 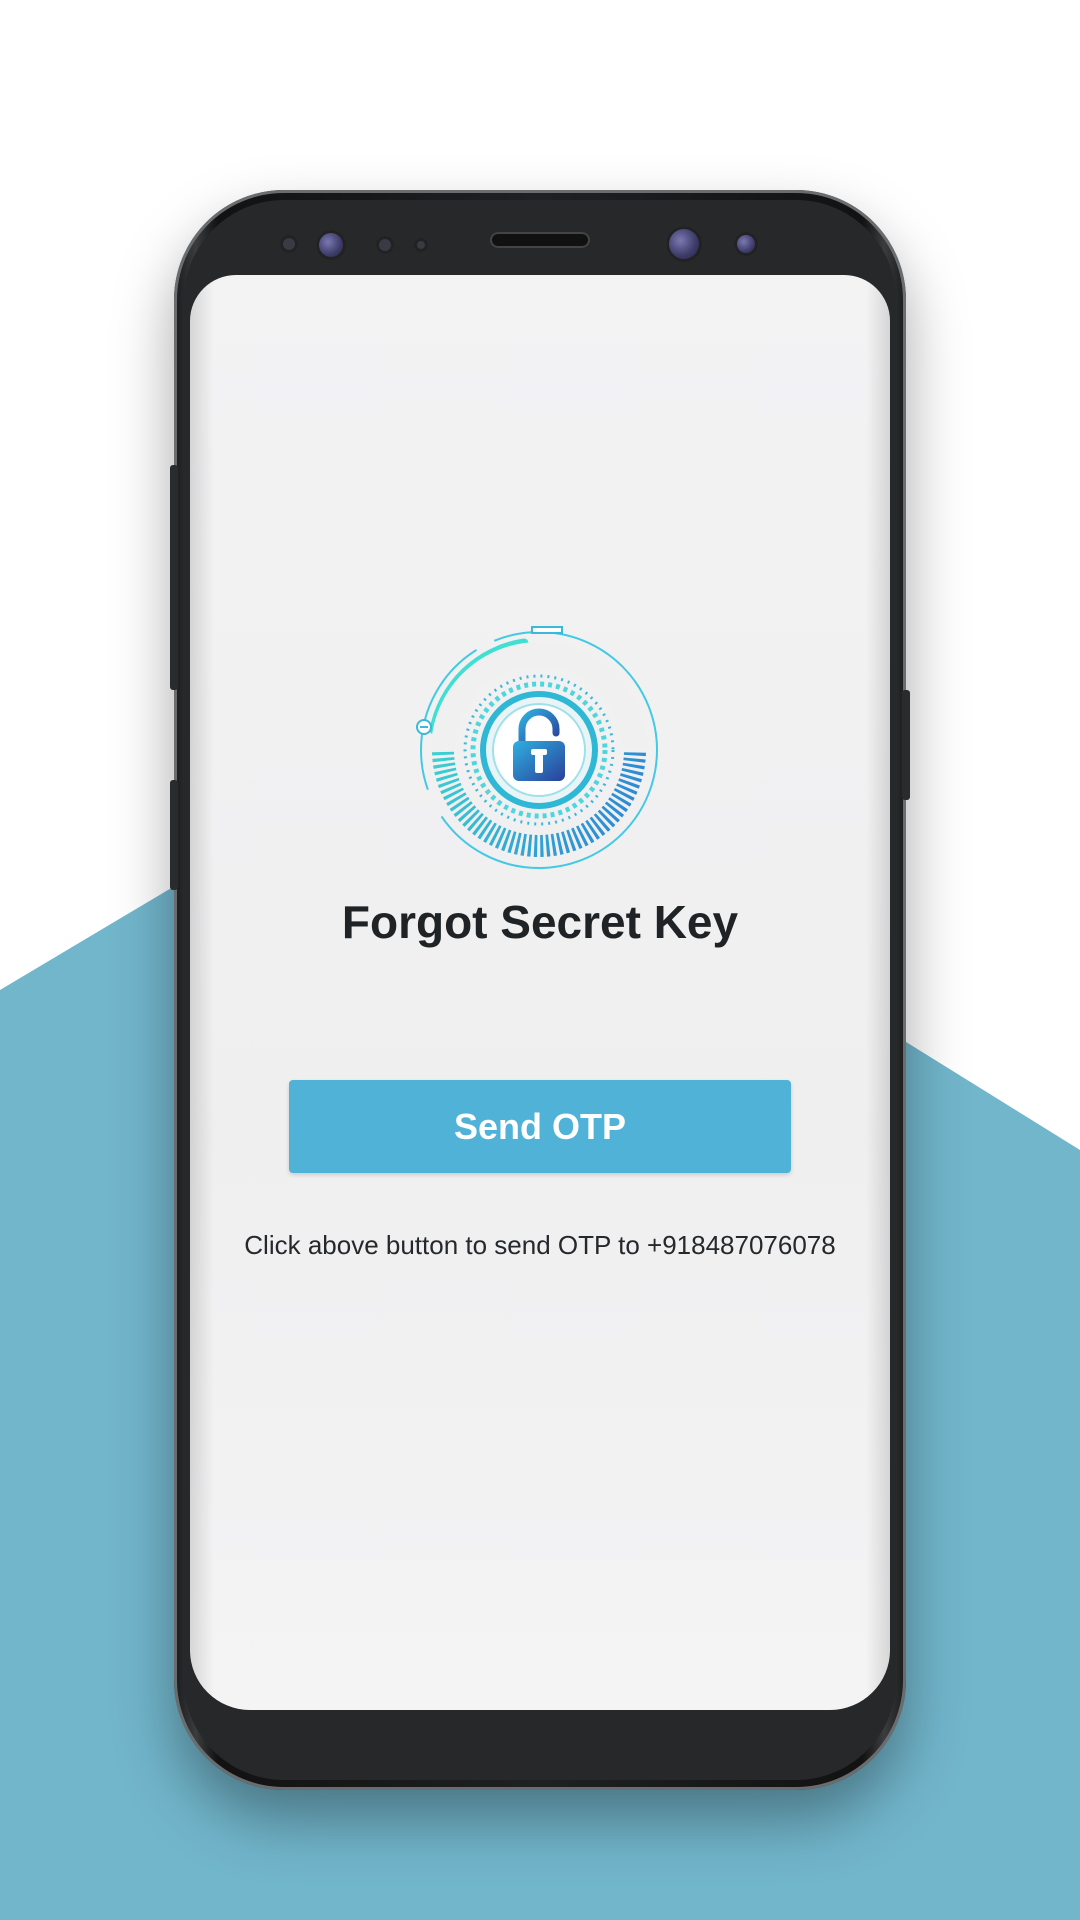 What do you see at coordinates (540, 1126) in the screenshot?
I see `send-otp-button: Send OTP` at bounding box center [540, 1126].